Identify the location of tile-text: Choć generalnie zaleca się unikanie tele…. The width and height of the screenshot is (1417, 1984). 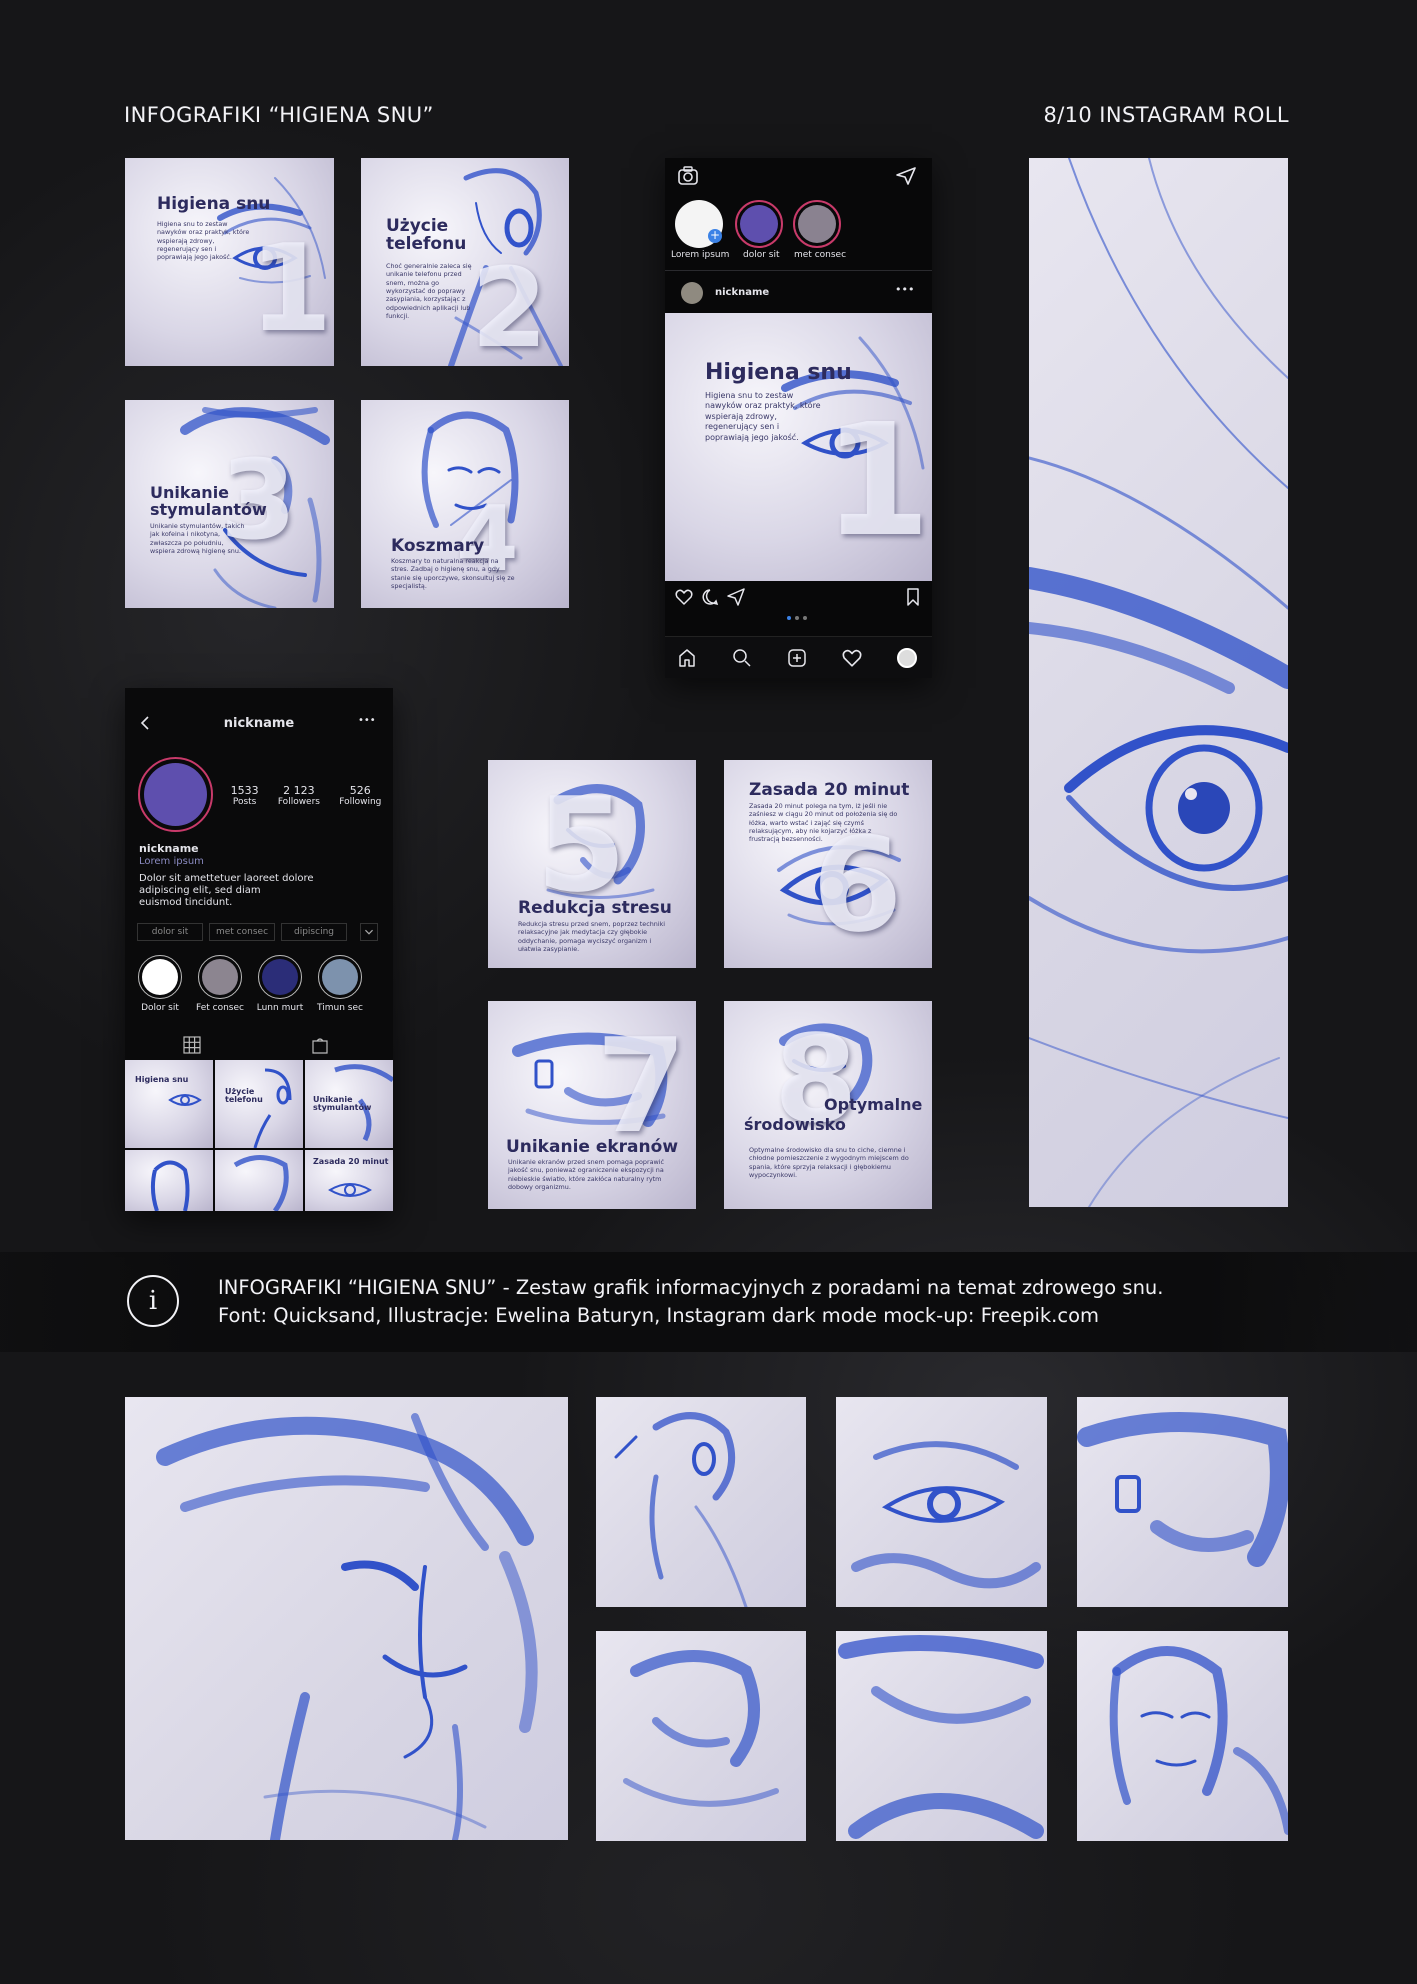
(429, 291).